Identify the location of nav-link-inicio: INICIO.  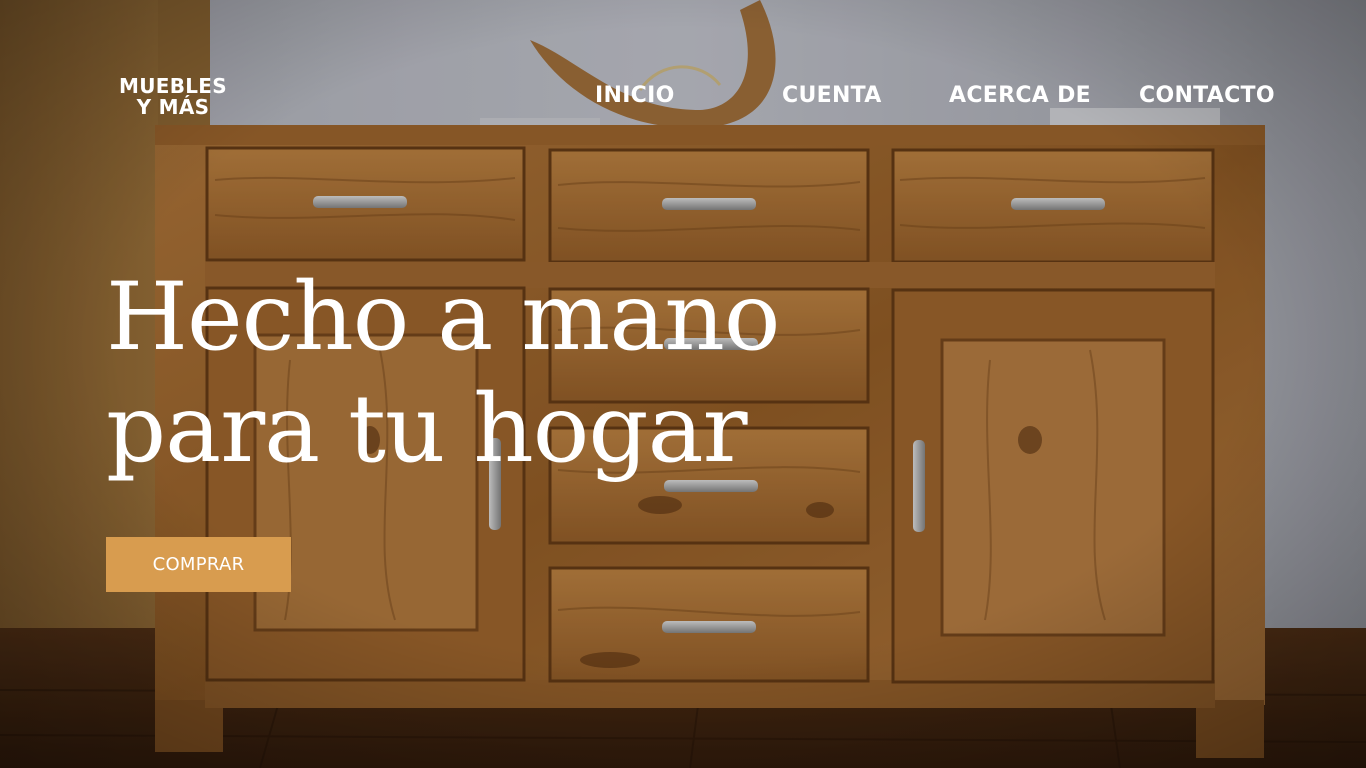
(635, 96).